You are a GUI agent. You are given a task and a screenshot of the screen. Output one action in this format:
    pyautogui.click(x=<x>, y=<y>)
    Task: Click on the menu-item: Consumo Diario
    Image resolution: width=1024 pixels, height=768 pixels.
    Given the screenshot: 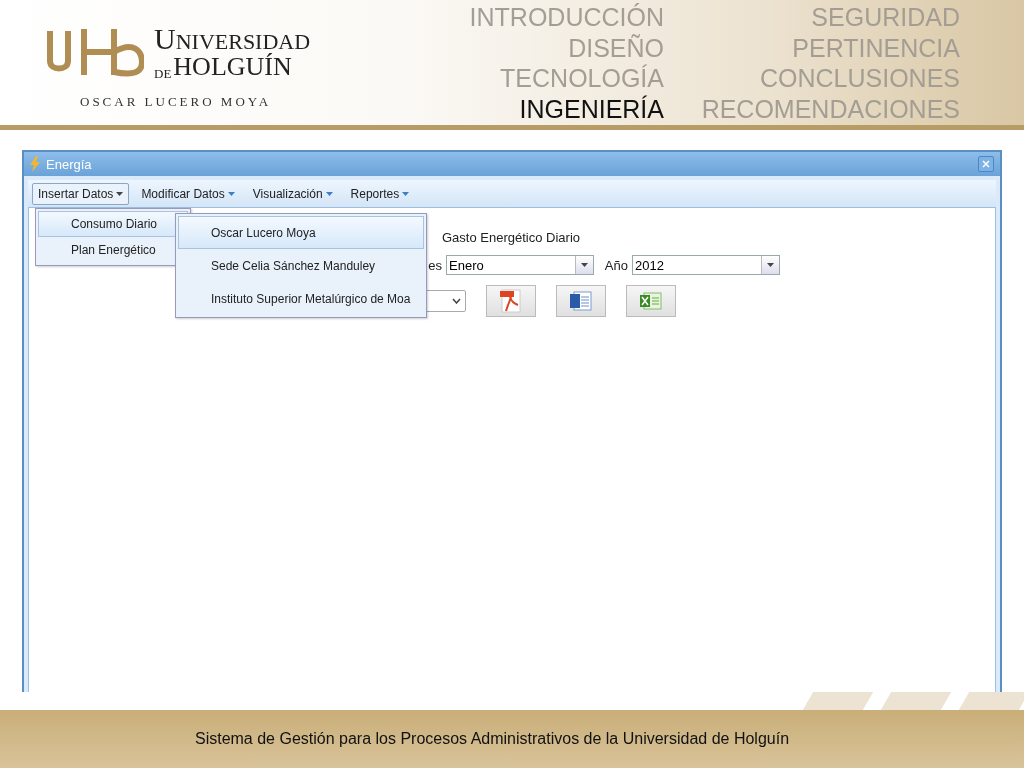 What is the action you would take?
    pyautogui.click(x=113, y=224)
    